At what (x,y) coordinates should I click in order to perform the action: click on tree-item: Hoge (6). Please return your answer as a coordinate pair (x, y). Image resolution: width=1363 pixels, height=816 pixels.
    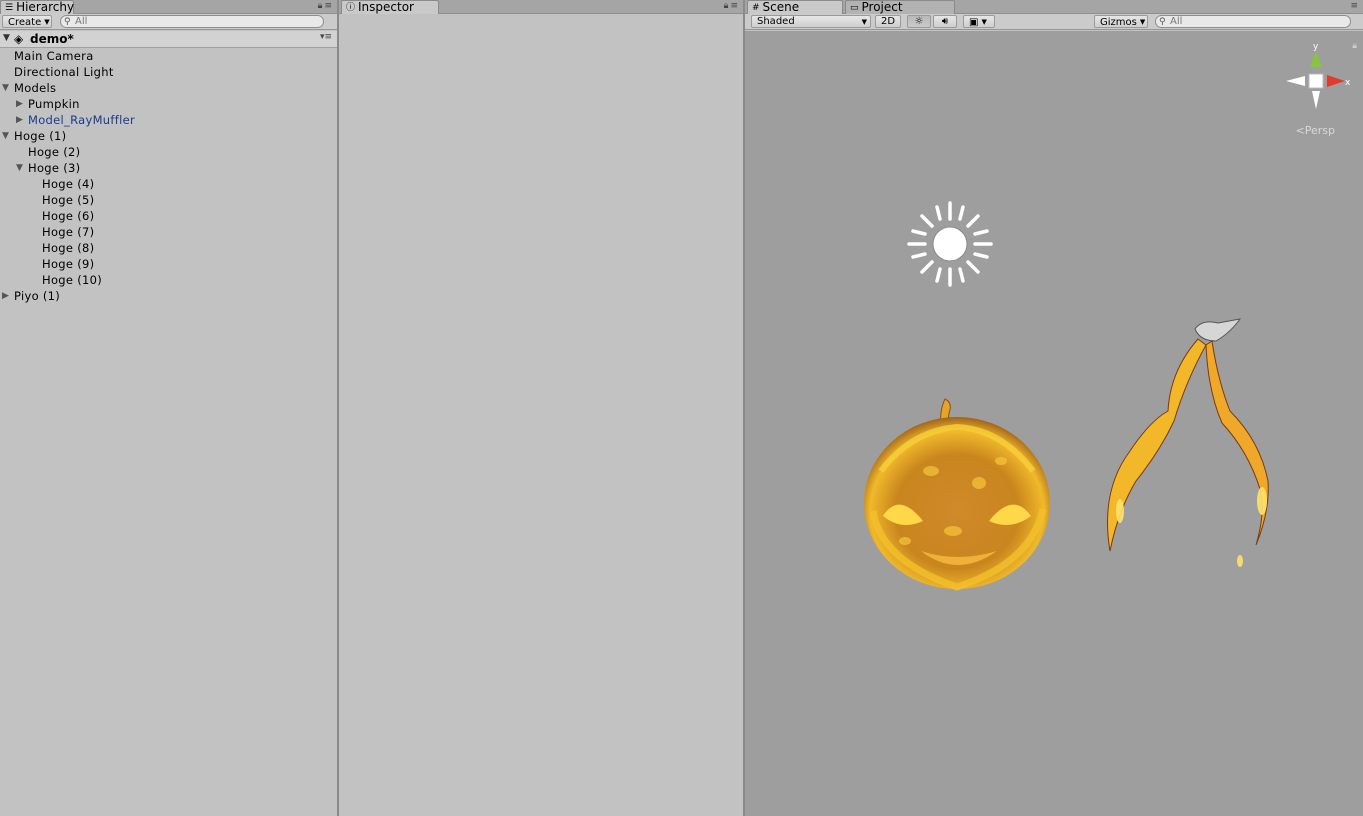
    Looking at the image, I should click on (168, 216).